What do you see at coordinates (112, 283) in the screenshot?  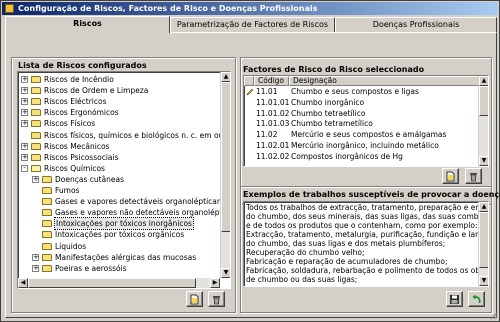 I see `hscroll-thumb` at bounding box center [112, 283].